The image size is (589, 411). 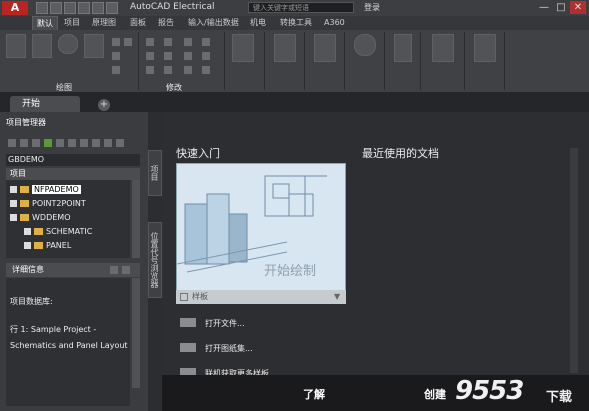 What do you see at coordinates (301, 7) in the screenshot?
I see `search-input: 键入关键字或短语` at bounding box center [301, 7].